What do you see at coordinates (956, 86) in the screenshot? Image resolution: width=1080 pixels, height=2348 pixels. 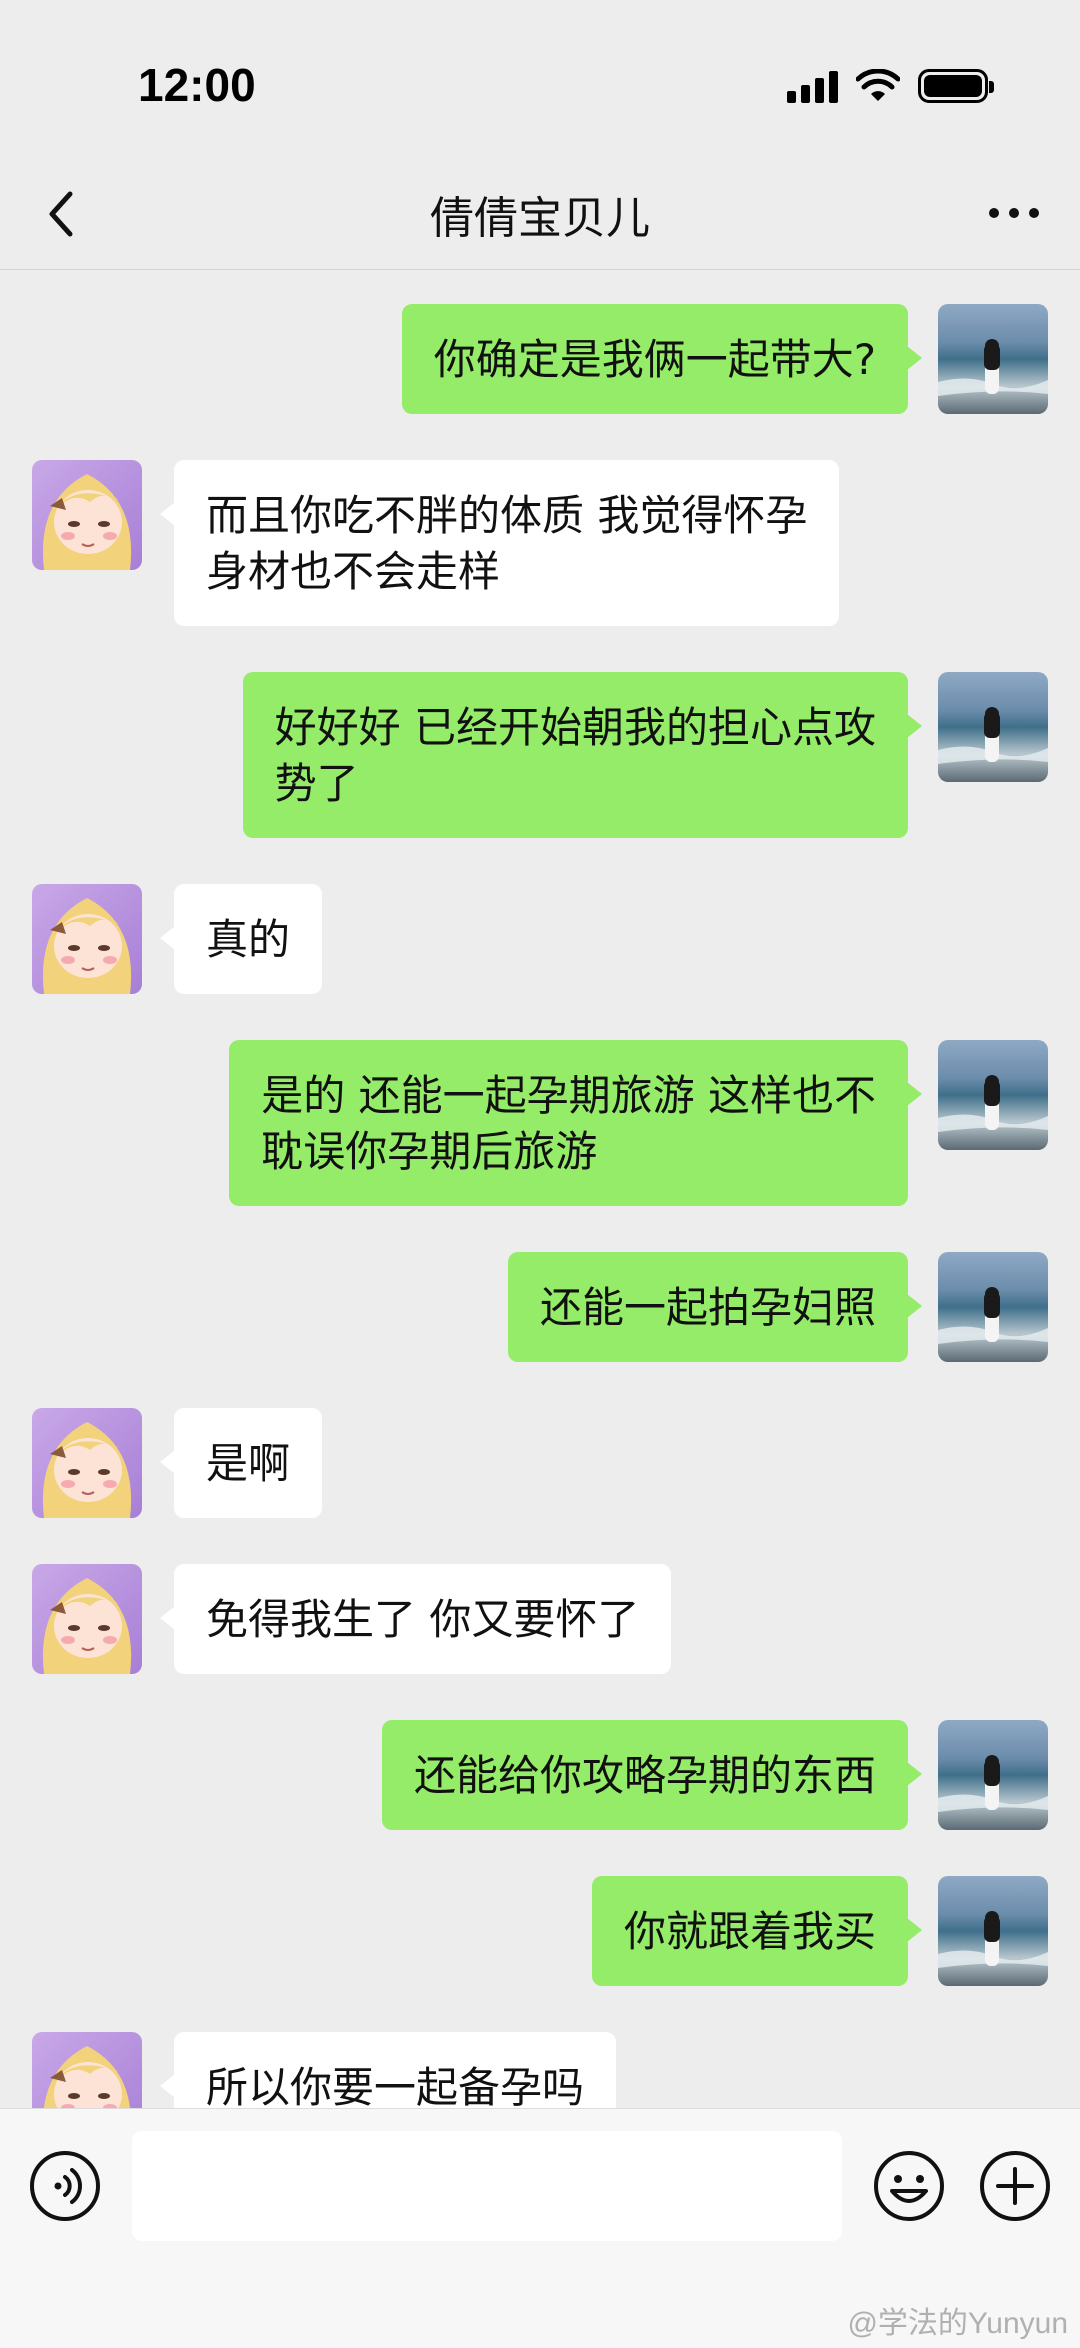 I see `battery-icon` at bounding box center [956, 86].